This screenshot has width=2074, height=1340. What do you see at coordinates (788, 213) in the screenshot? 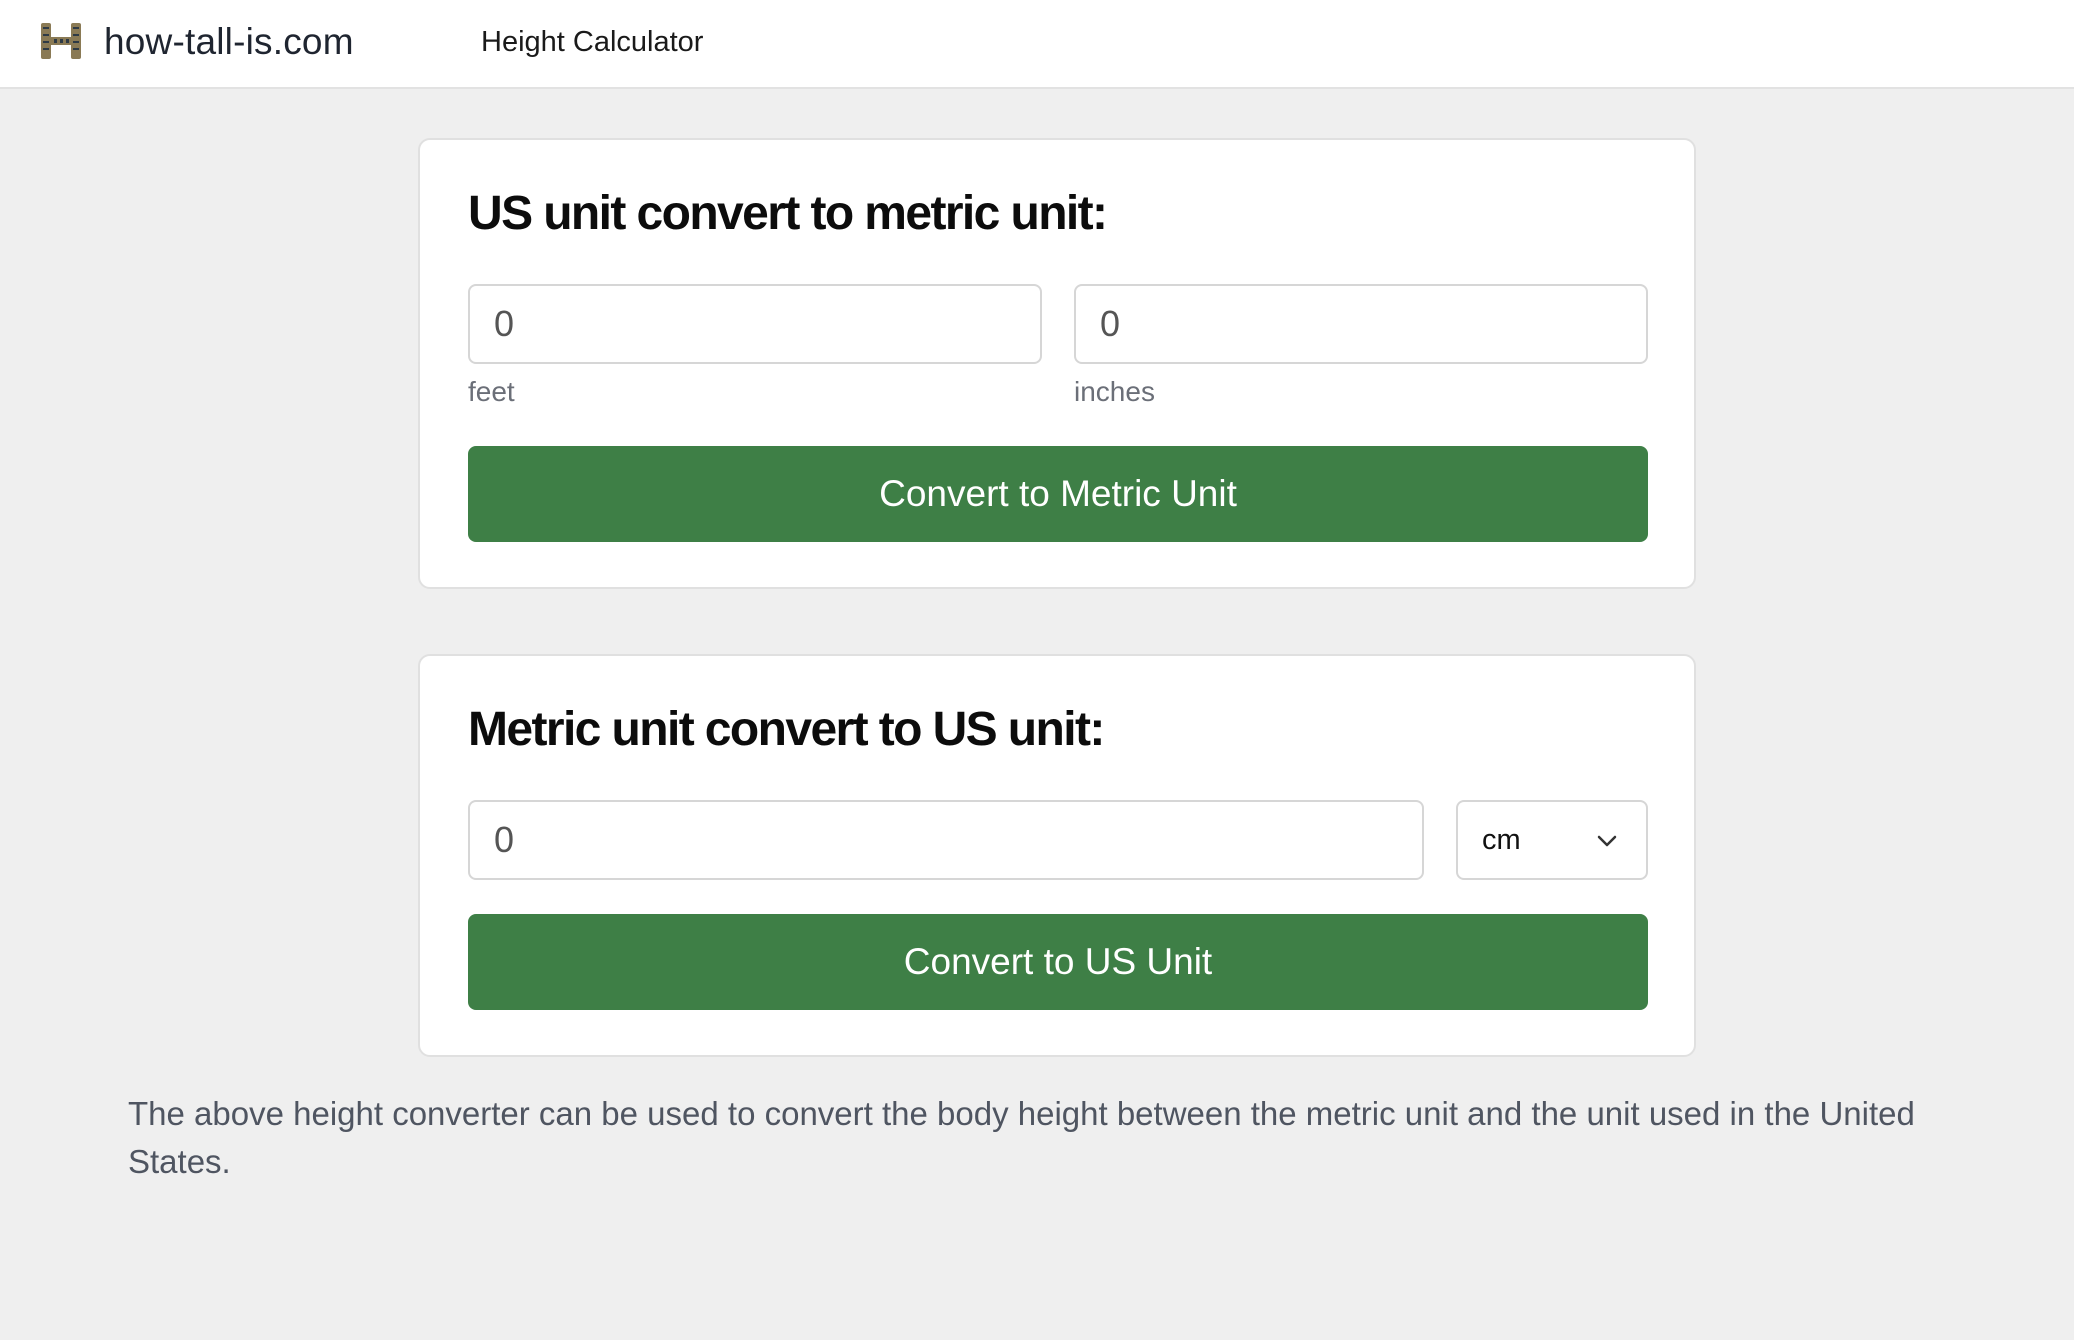
I see `us-to-metric-title: US unit convert to metric unit:` at bounding box center [788, 213].